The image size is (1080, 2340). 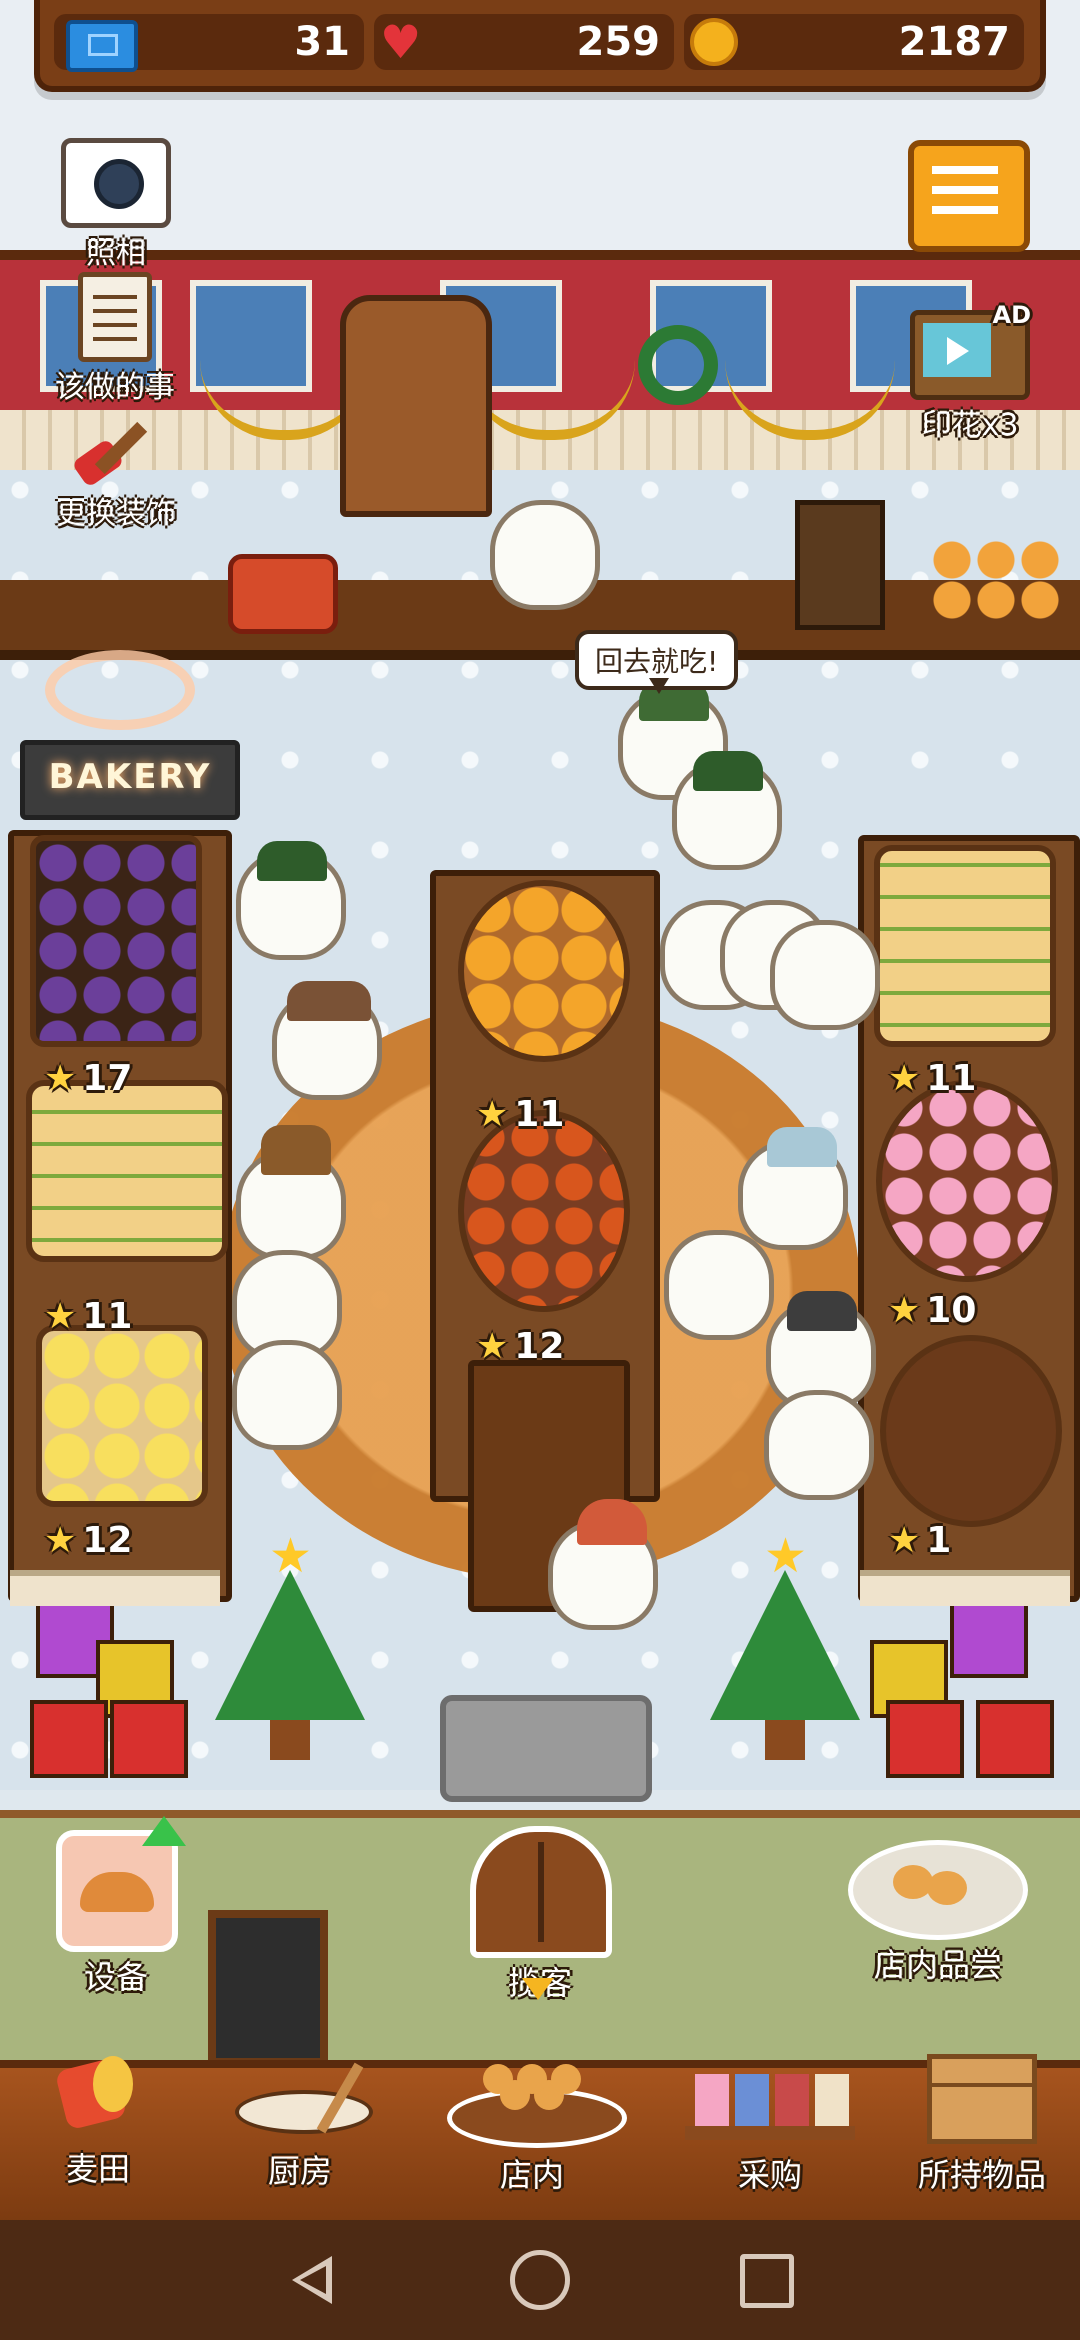 I want to click on bottom-nav: 麦田 厨房 店内 采购 所持物品, so click(x=540, y=2141).